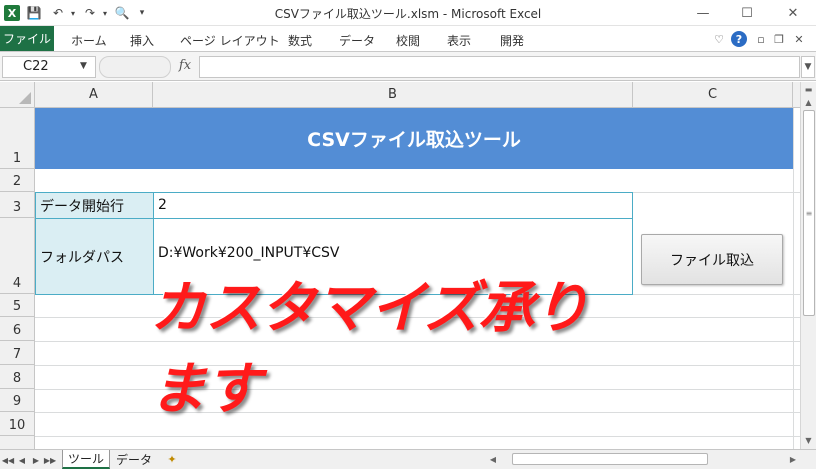 This screenshot has height=469, width=816. I want to click on row-header-3: 3, so click(17, 205).